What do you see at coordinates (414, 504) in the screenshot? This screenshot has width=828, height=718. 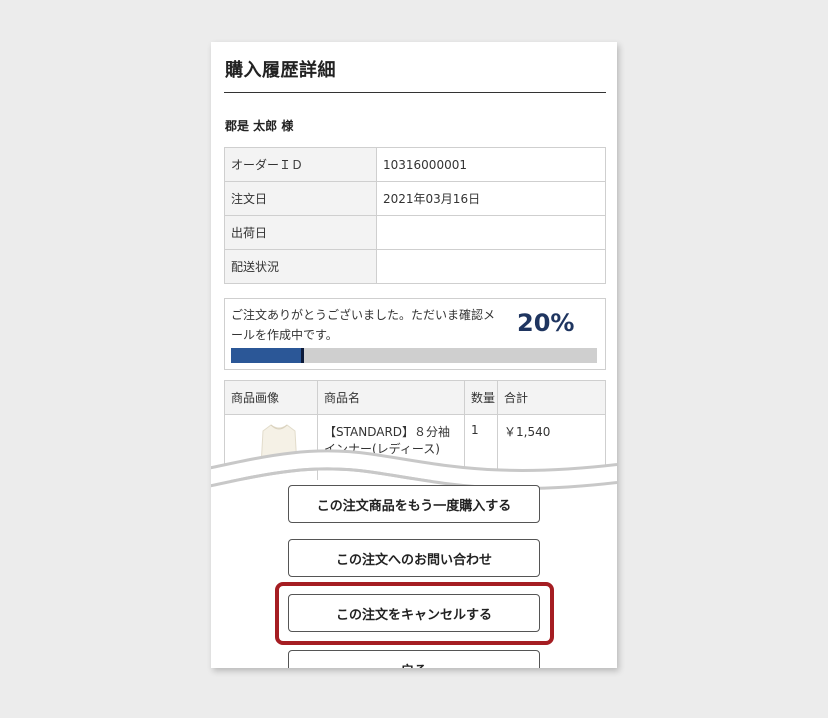 I see `rebuy-button: この注文商品をもう一度購入する` at bounding box center [414, 504].